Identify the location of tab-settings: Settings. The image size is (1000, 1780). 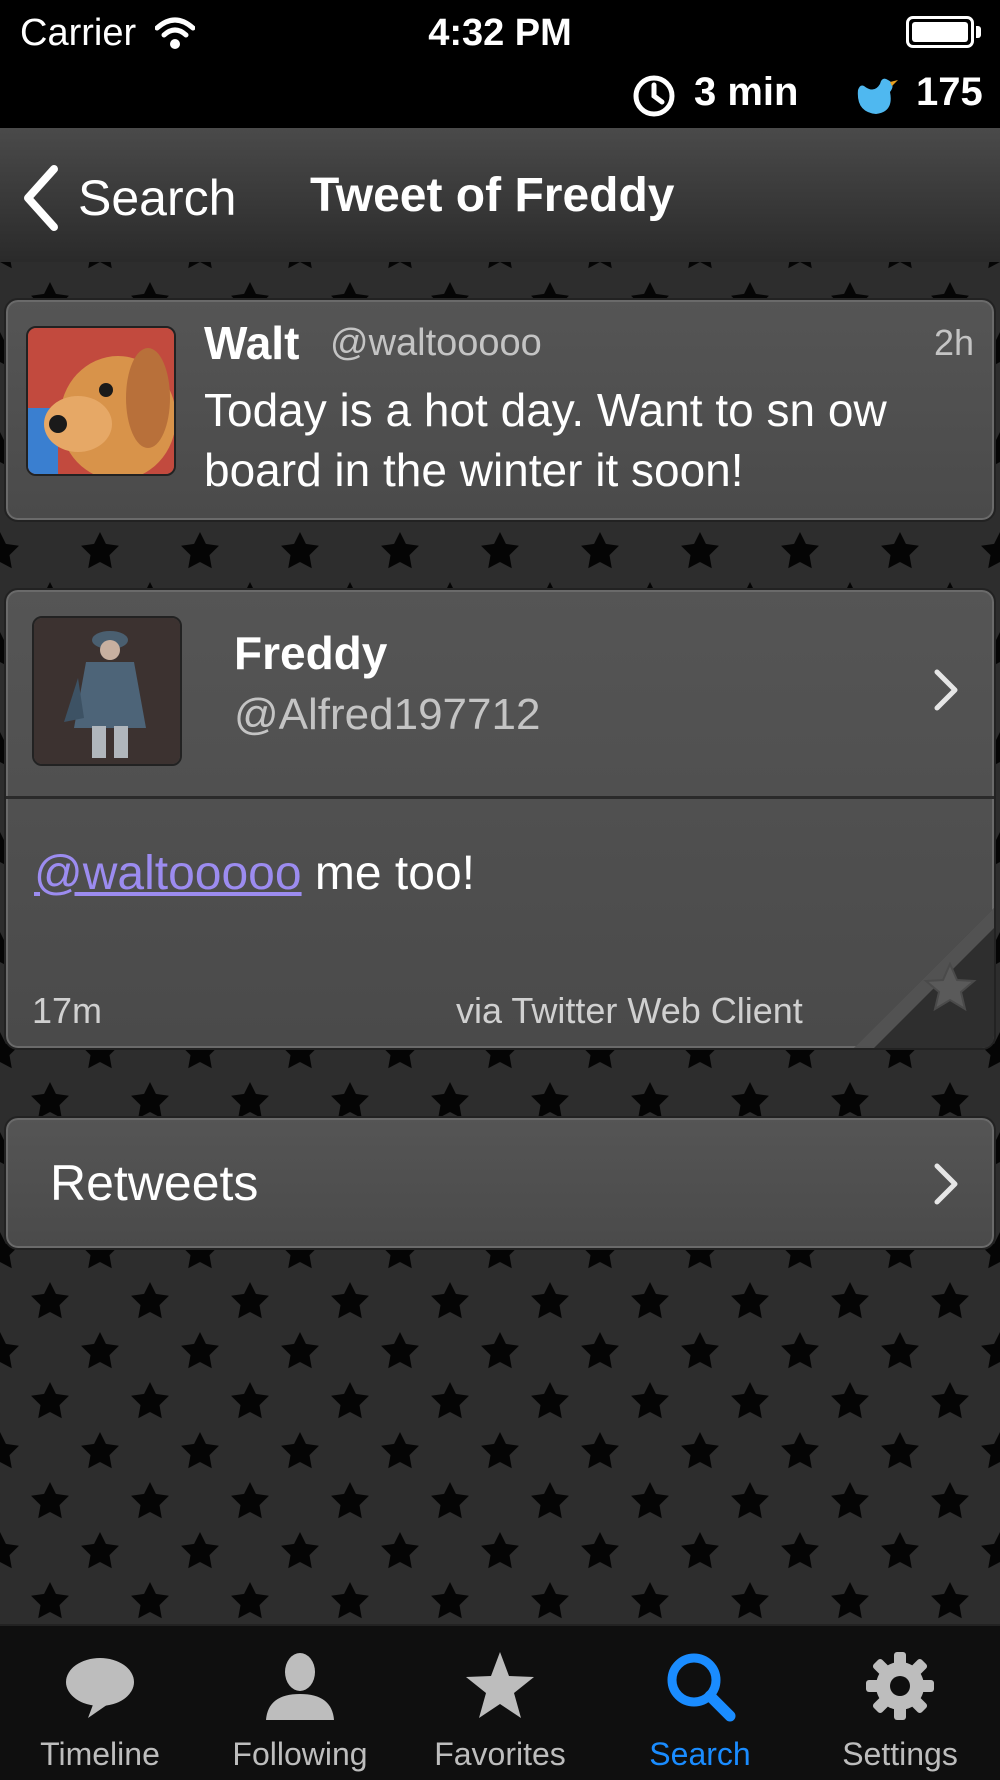
(900, 1703).